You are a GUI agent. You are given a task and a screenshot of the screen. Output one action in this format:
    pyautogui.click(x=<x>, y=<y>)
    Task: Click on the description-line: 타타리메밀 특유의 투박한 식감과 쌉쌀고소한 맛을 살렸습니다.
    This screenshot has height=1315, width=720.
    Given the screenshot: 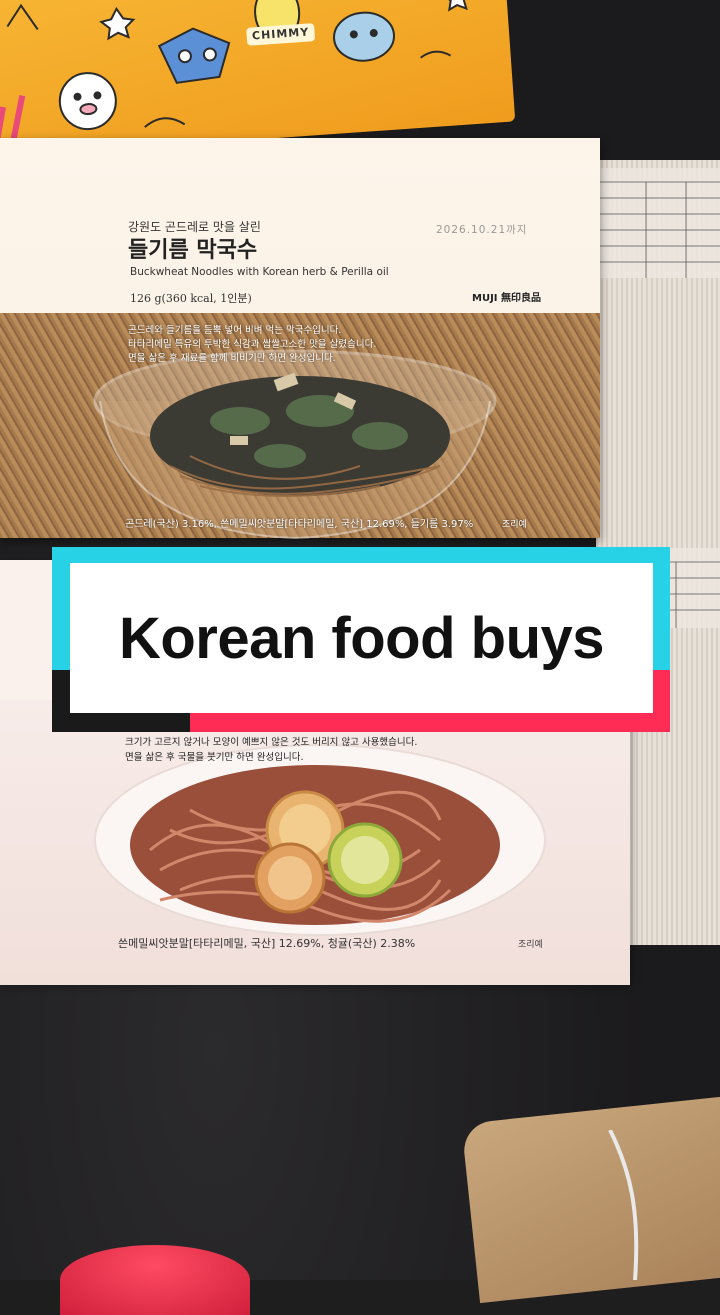 What is the action you would take?
    pyautogui.click(x=252, y=344)
    